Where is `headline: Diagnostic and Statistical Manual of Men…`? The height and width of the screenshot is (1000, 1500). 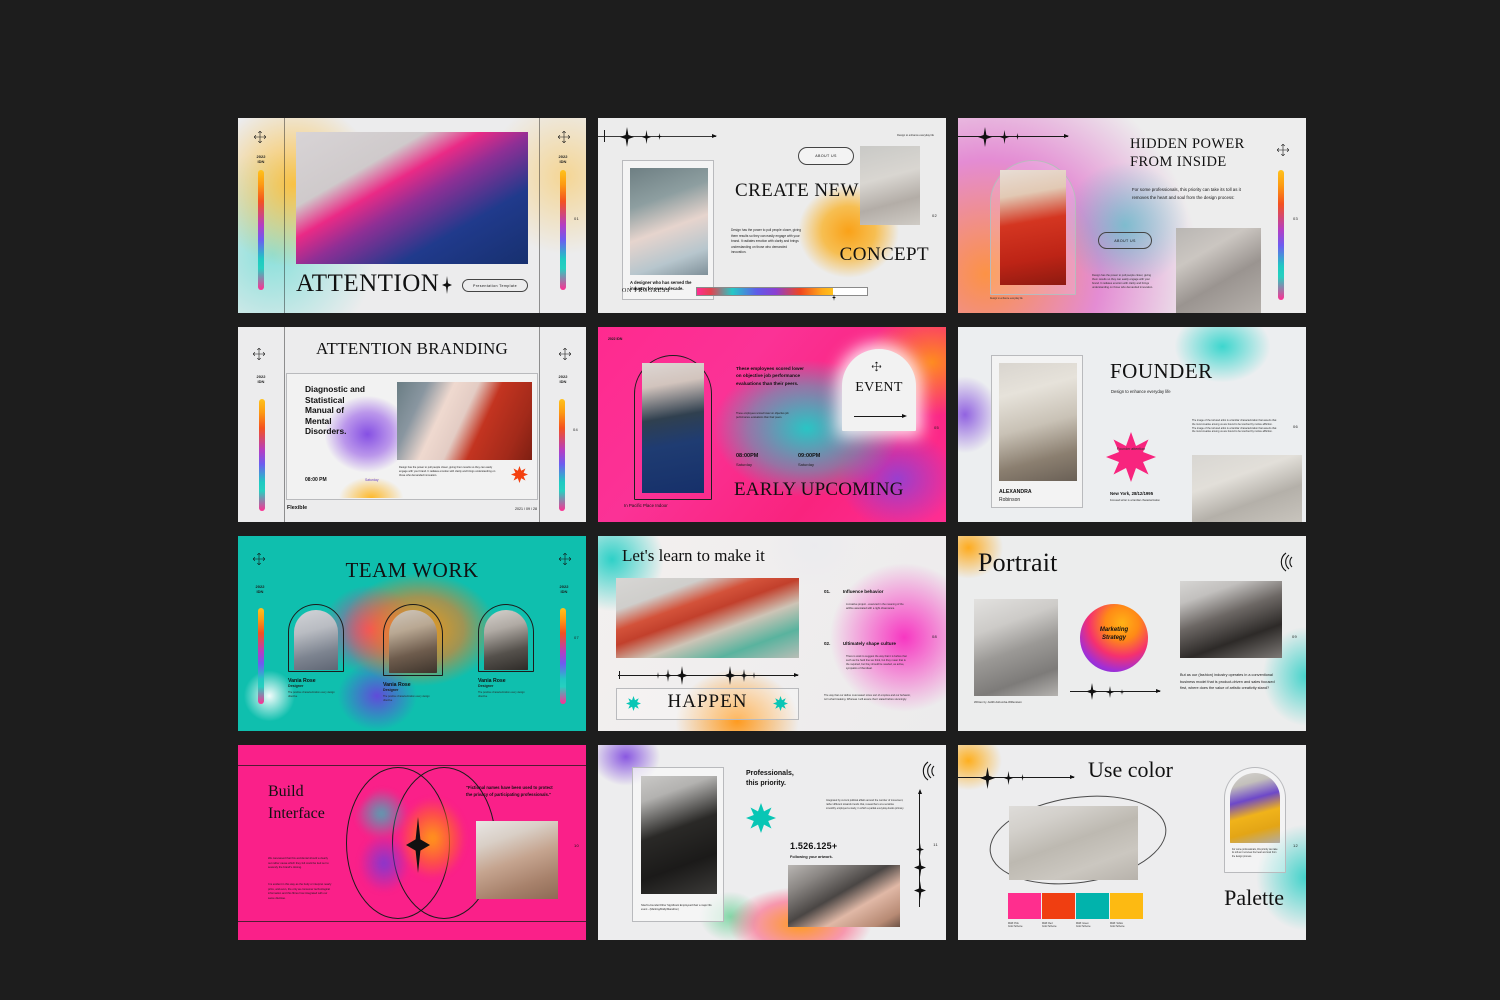
headline: Diagnostic and Statistical Manual of Men… is located at coordinates (335, 410).